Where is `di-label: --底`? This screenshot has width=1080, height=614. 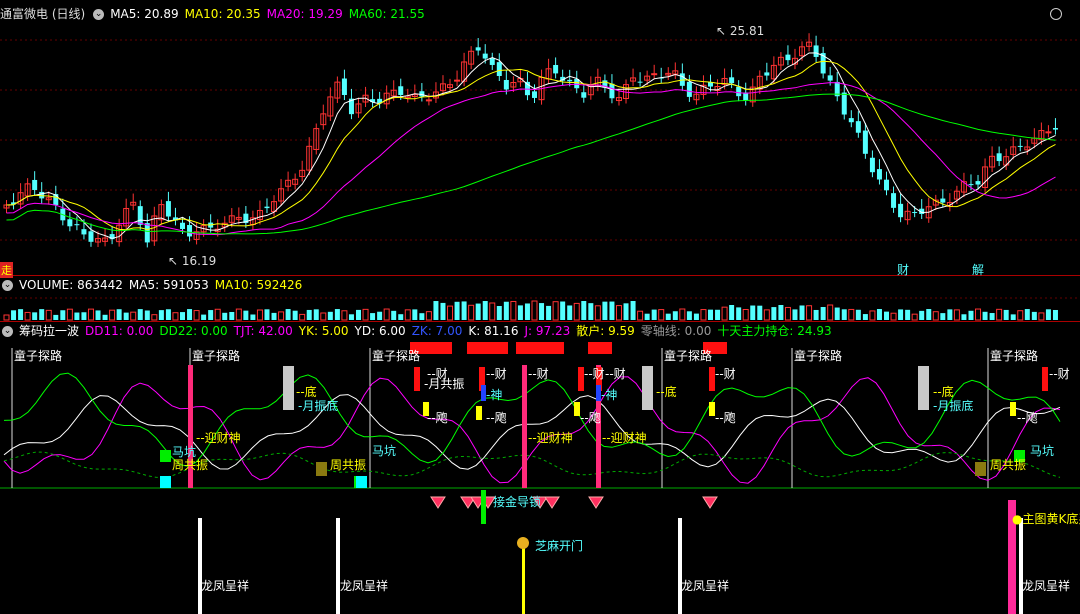 di-label: --底 is located at coordinates (666, 392).